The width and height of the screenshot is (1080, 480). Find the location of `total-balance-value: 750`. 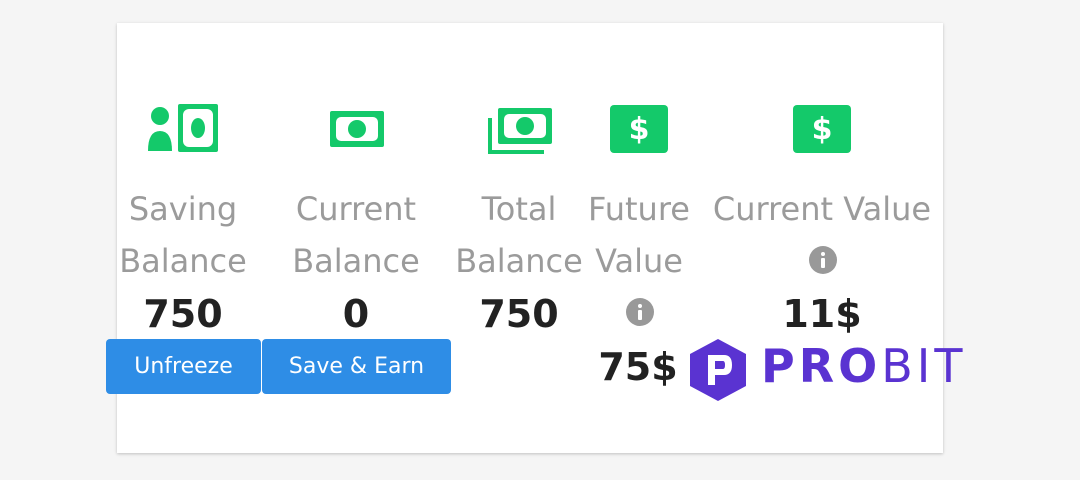

total-balance-value: 750 is located at coordinates (519, 314).